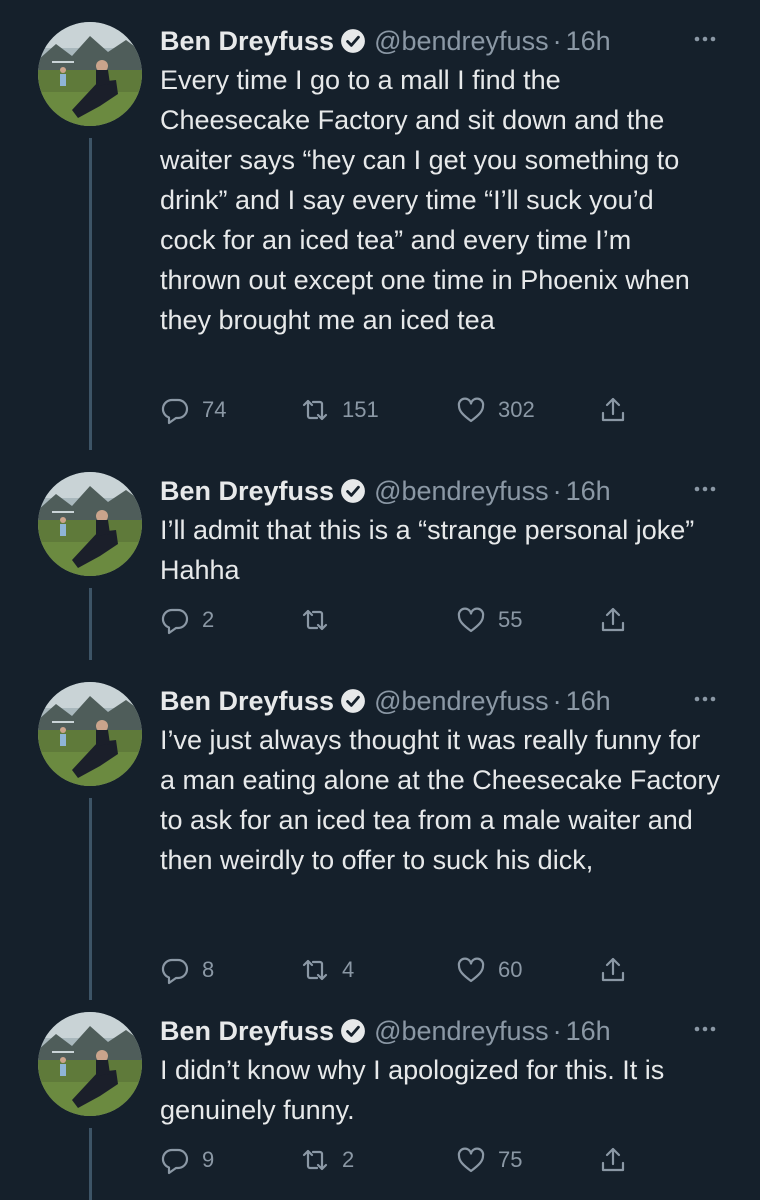 The image size is (760, 1200). I want to click on like-button: 55, so click(489, 620).